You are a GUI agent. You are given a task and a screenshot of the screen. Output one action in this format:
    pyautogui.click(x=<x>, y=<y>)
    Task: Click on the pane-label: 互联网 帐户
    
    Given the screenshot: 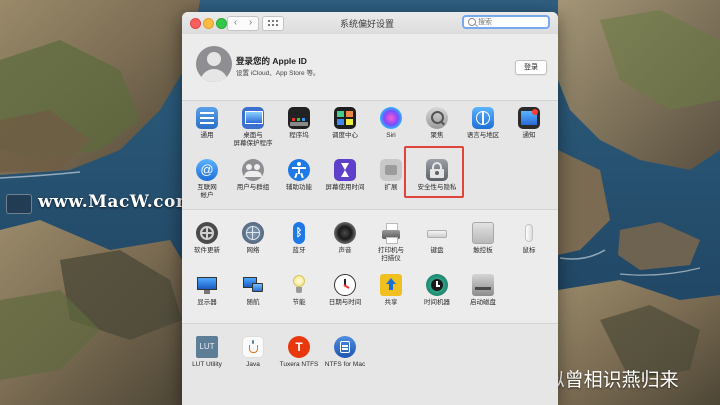 What is the action you would take?
    pyautogui.click(x=207, y=191)
    